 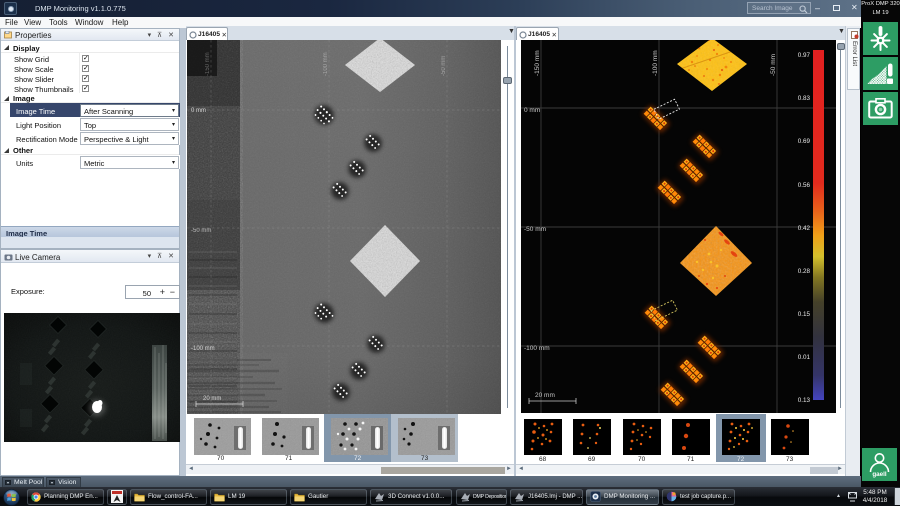 What do you see at coordinates (804, 141) in the screenshot?
I see `svg-text: 0.69` at bounding box center [804, 141].